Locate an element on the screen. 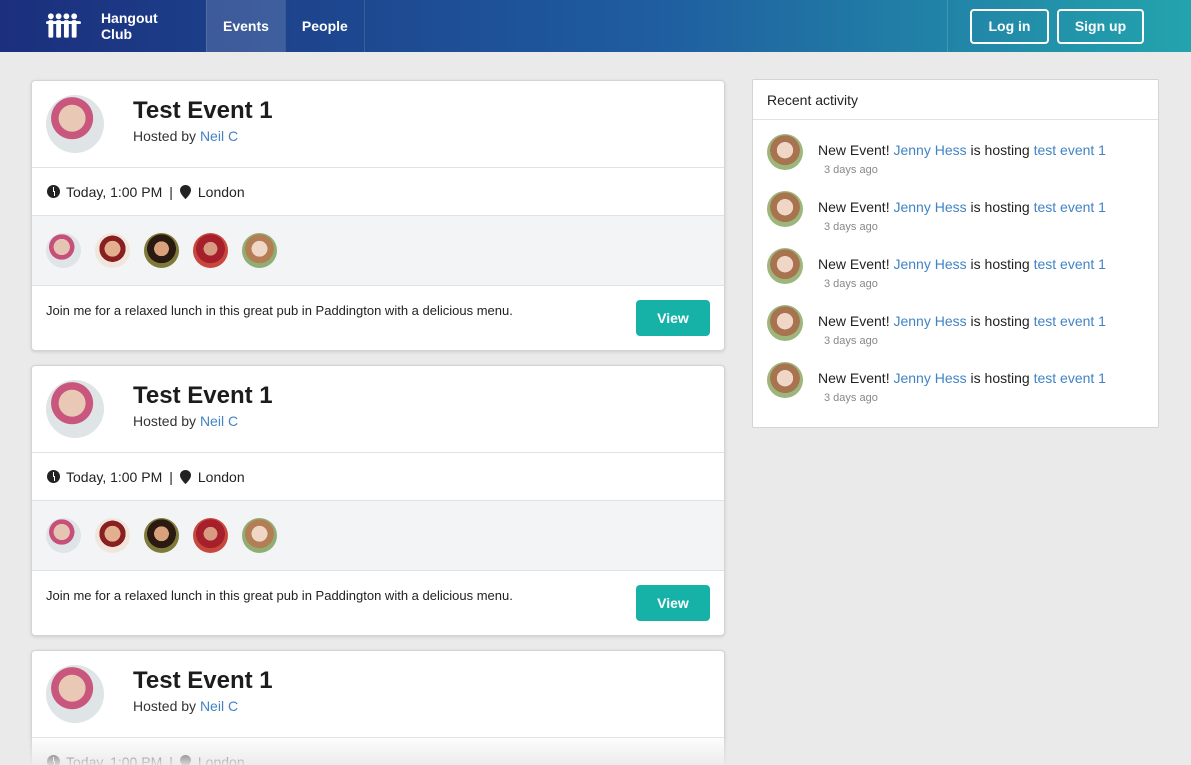  nav-item-events: Events is located at coordinates (245, 26).